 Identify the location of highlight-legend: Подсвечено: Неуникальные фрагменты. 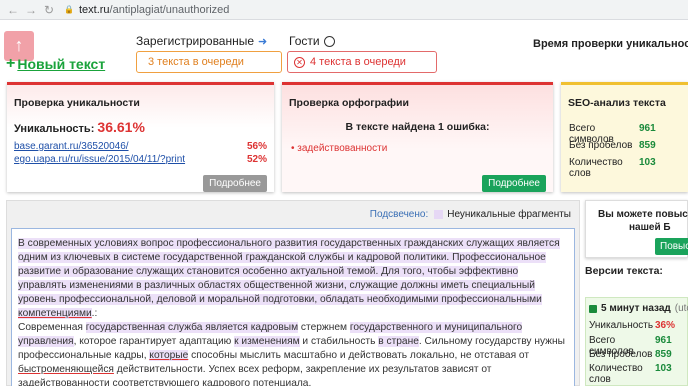
(470, 214).